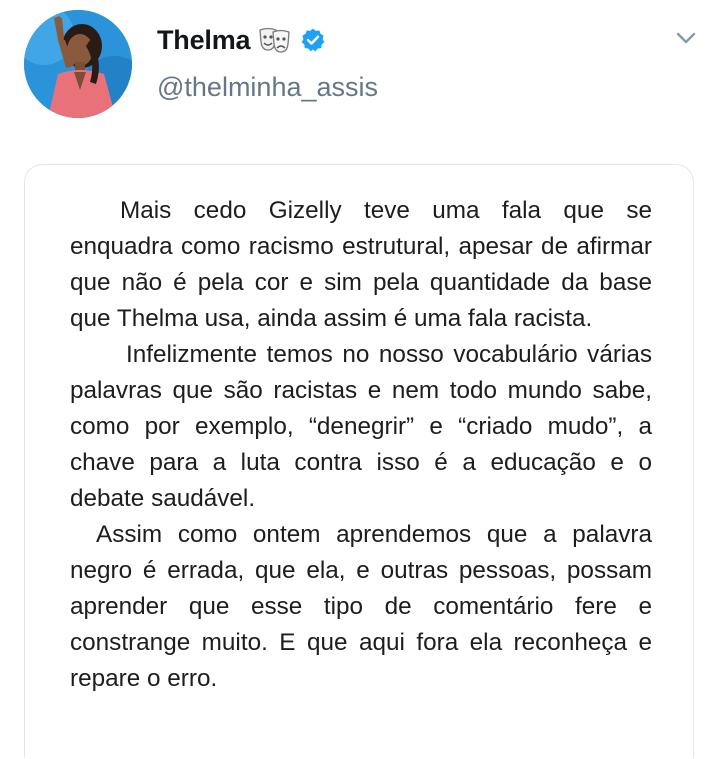 This screenshot has height=759, width=708. I want to click on verified-badge-icon, so click(313, 40).